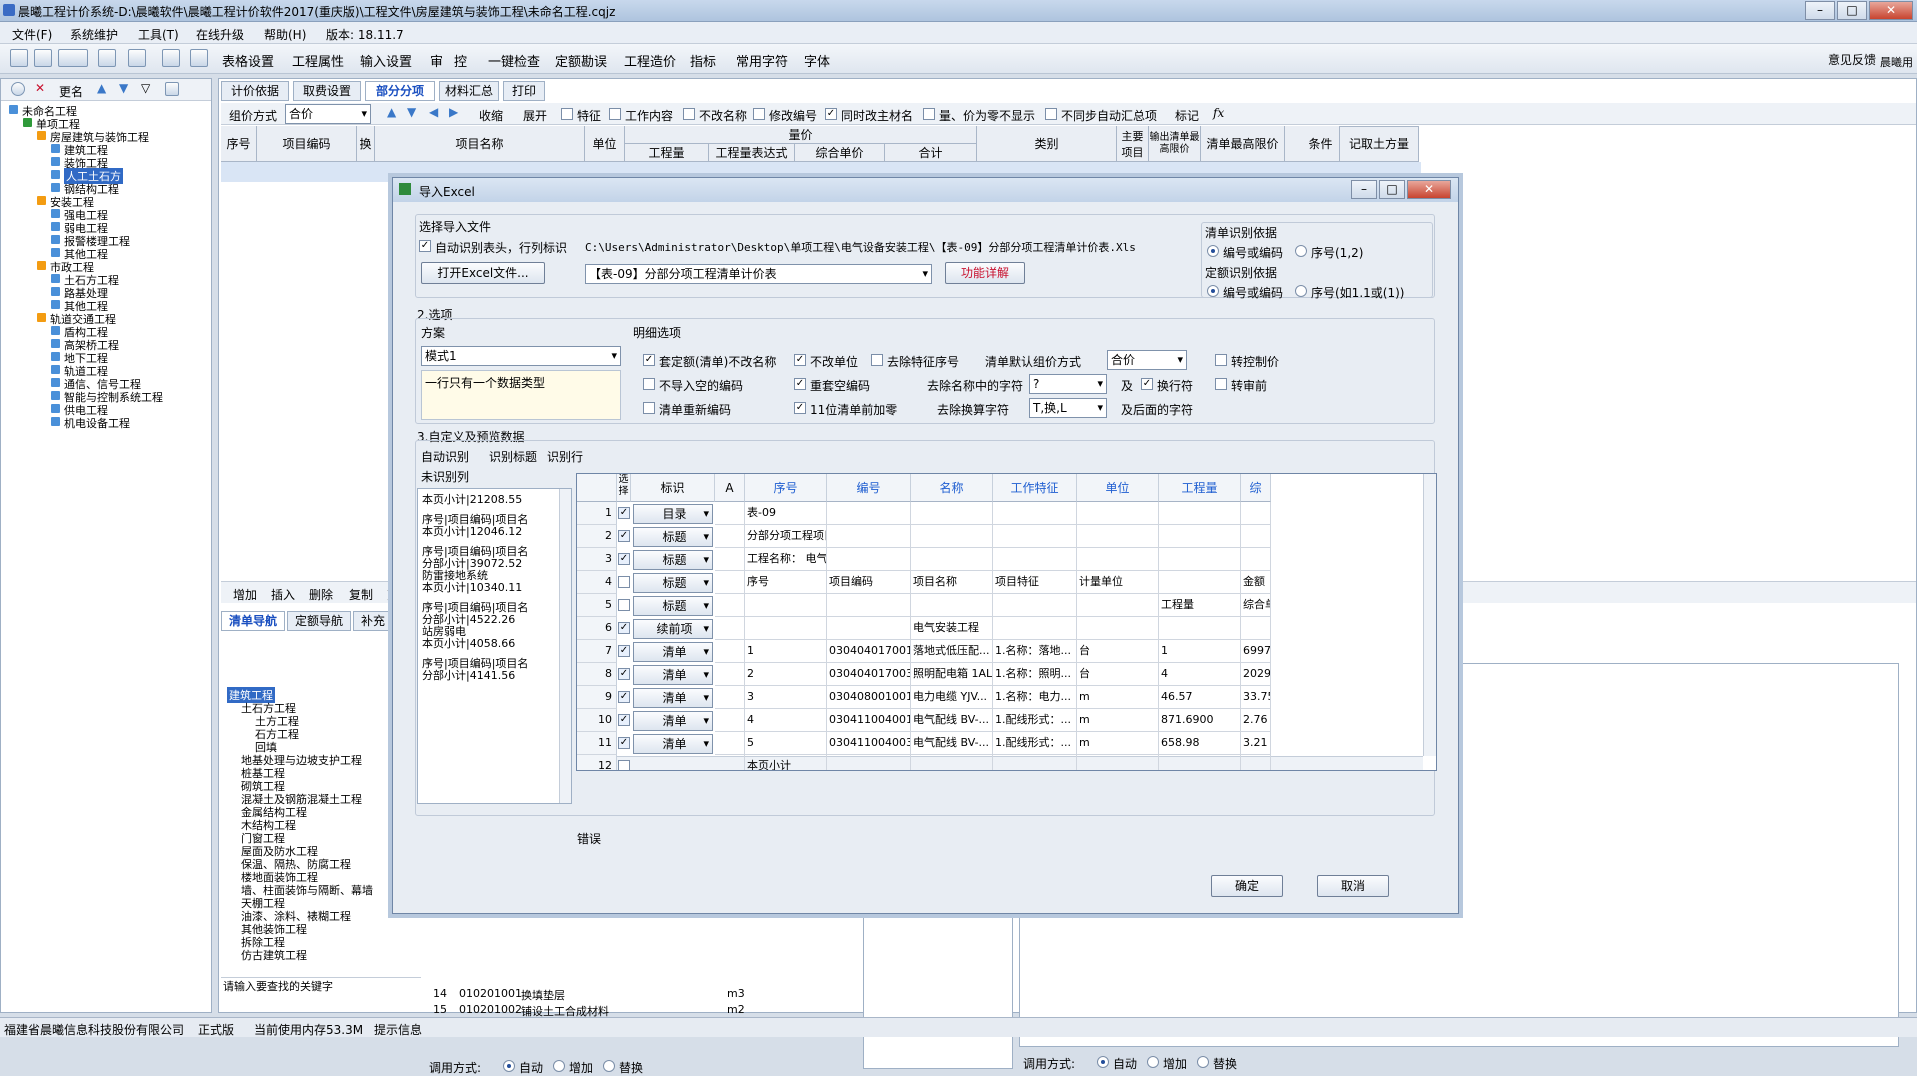 The width and height of the screenshot is (1917, 1076). Describe the element at coordinates (436, 60) in the screenshot. I see `toolbar-review: 审` at that location.